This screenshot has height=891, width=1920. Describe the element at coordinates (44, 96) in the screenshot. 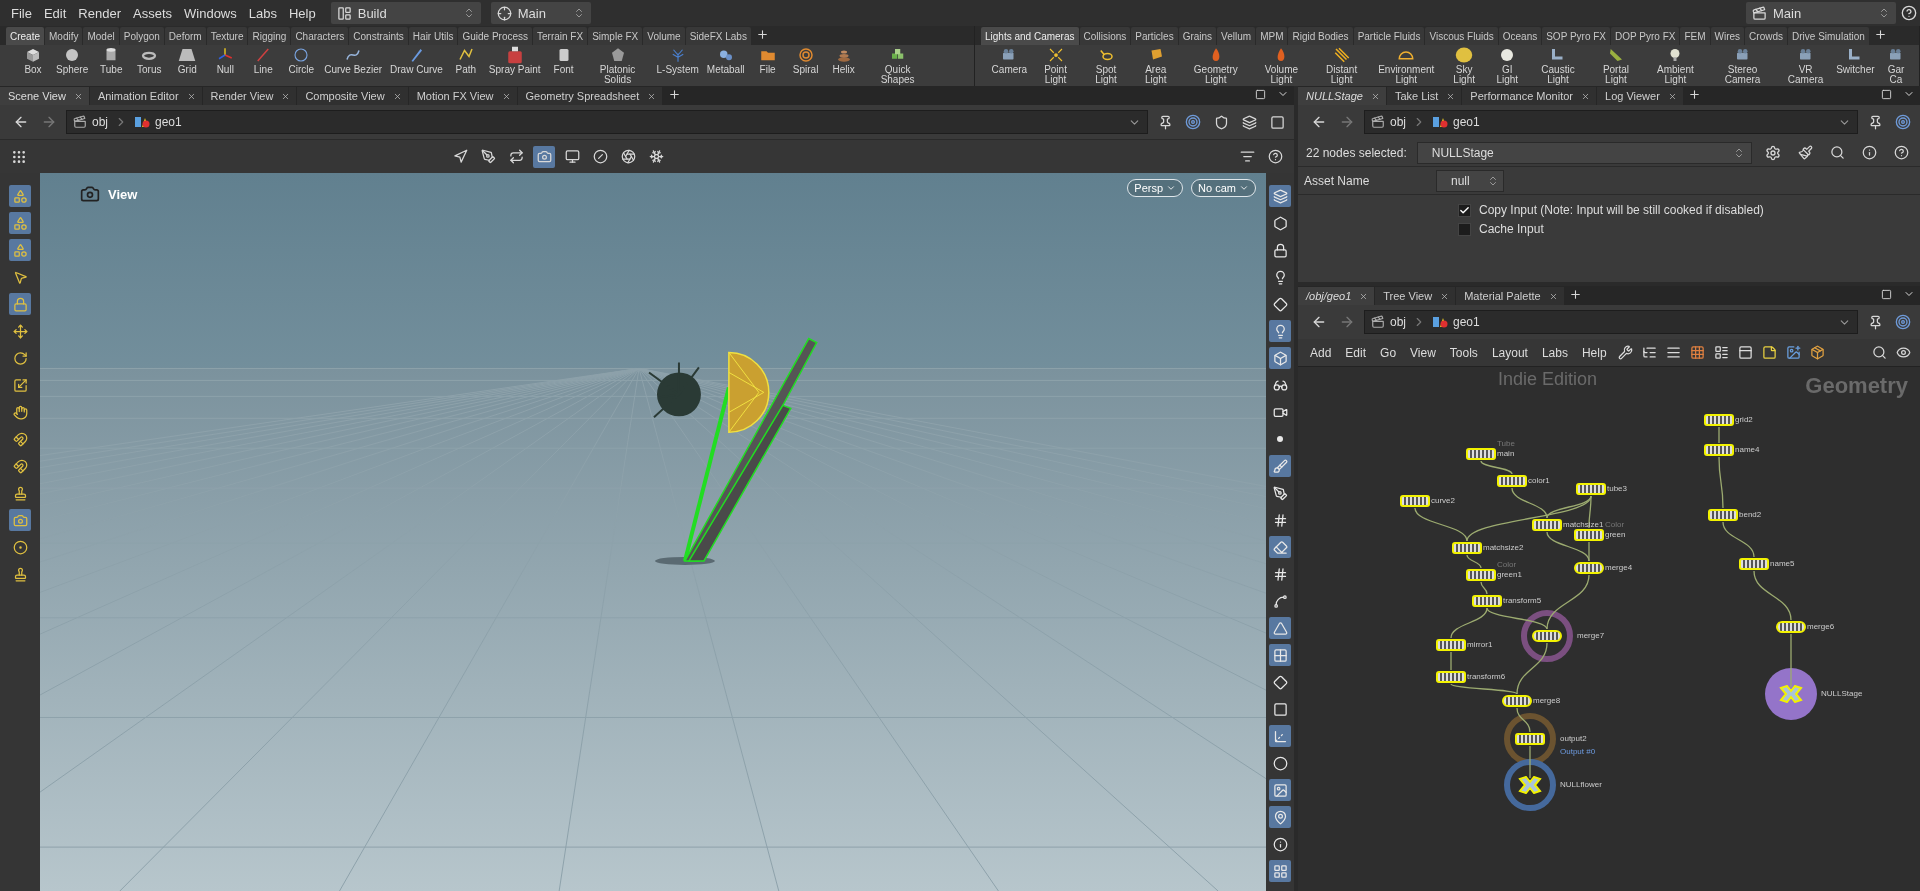

I see `pane-tab: Scene View` at that location.